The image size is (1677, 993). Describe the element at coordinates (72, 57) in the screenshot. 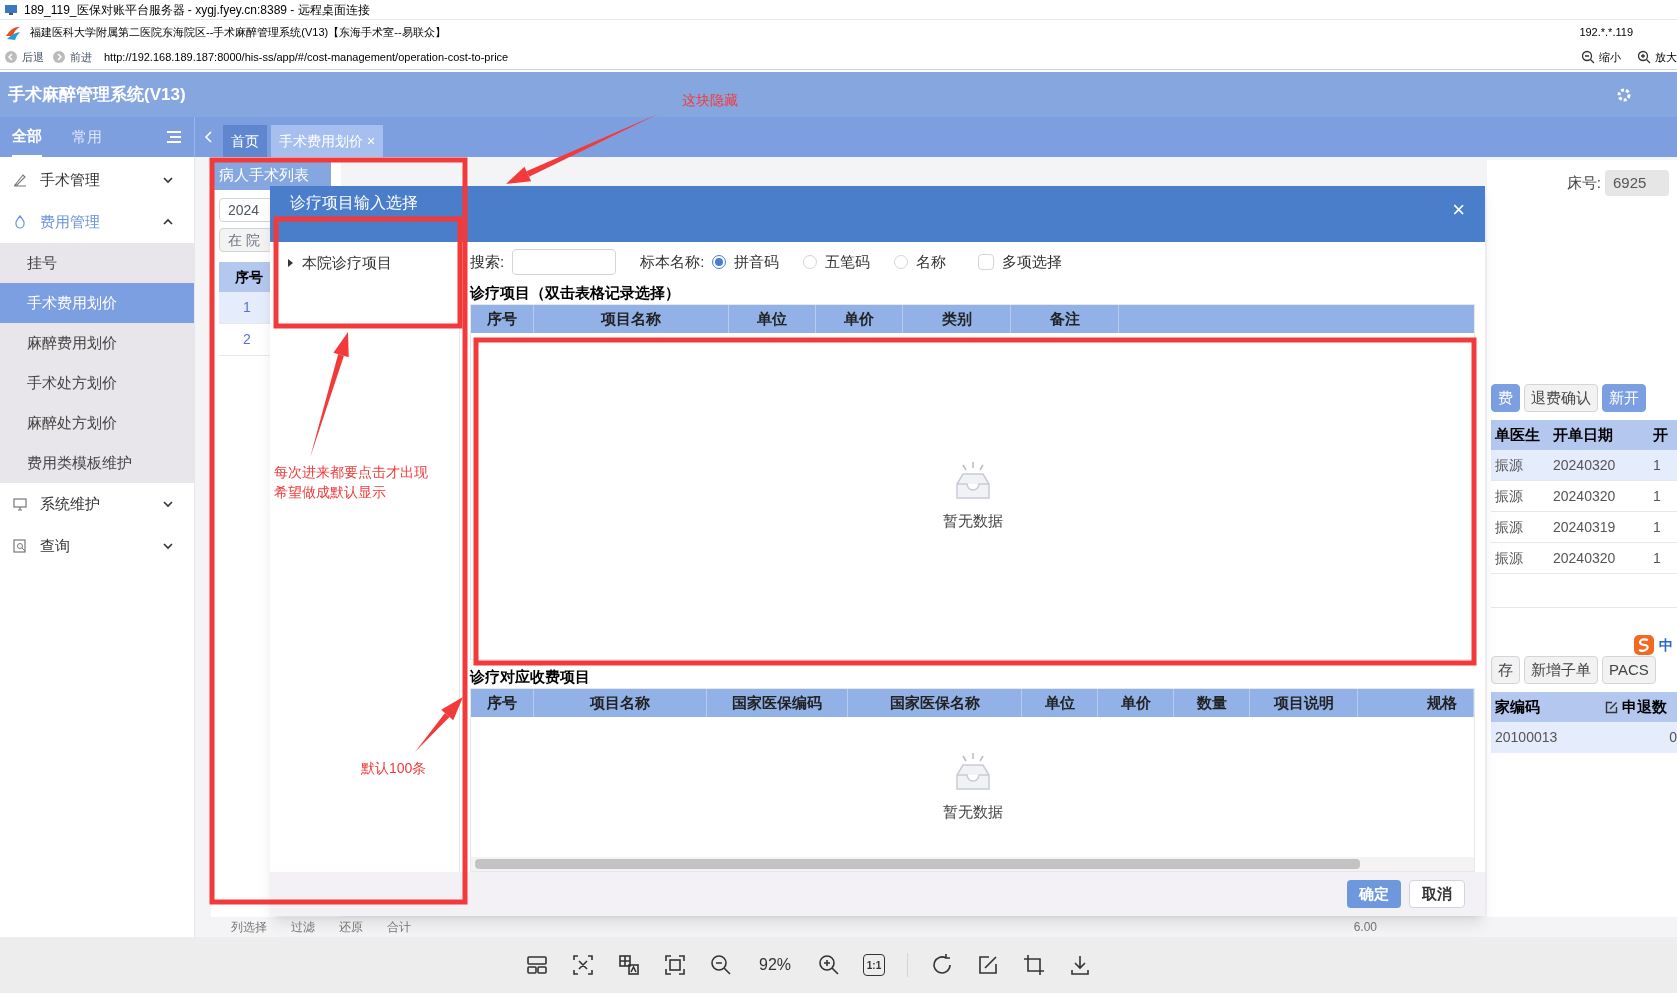

I see `forward-button: 前进` at that location.